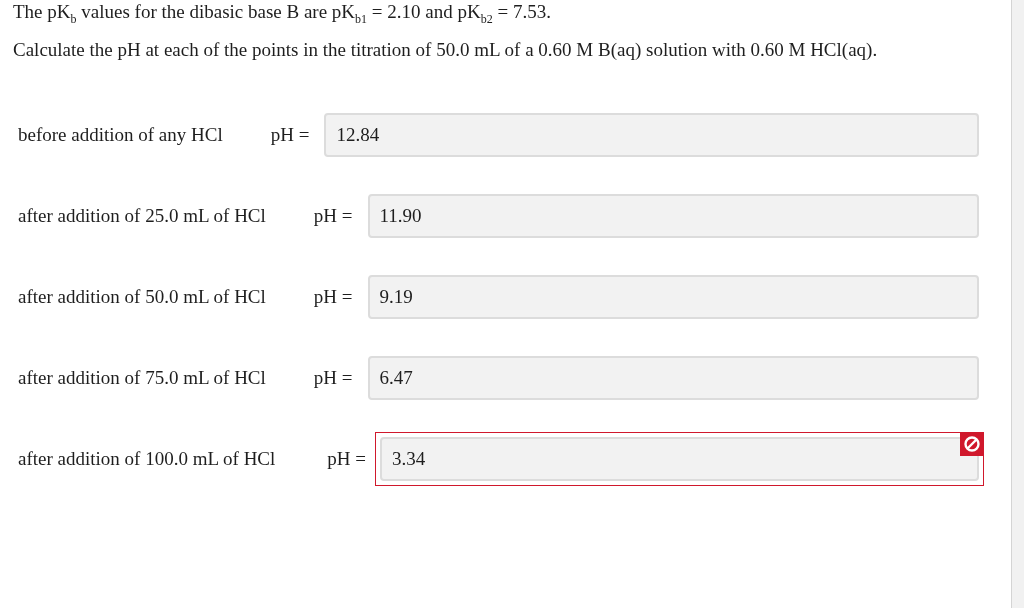 The image size is (1024, 608). Describe the element at coordinates (142, 297) in the screenshot. I see `answer-label: after addition of 50.0 mL of HCl` at that location.